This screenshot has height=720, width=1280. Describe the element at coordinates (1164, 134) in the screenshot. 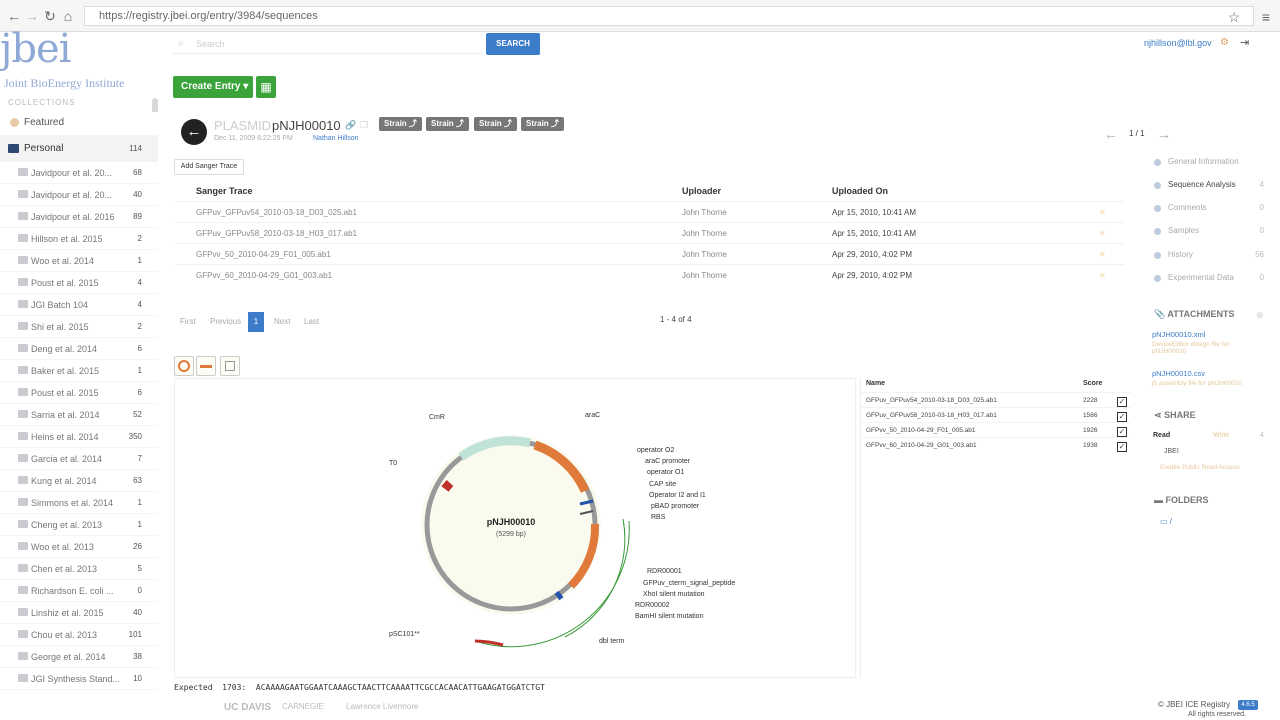

I see `next-entry-icon: →` at that location.